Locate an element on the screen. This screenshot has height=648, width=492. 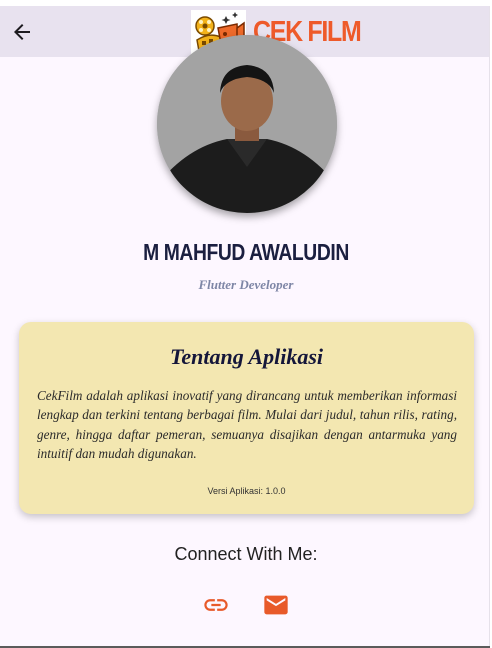
link-icon is located at coordinates (216, 605).